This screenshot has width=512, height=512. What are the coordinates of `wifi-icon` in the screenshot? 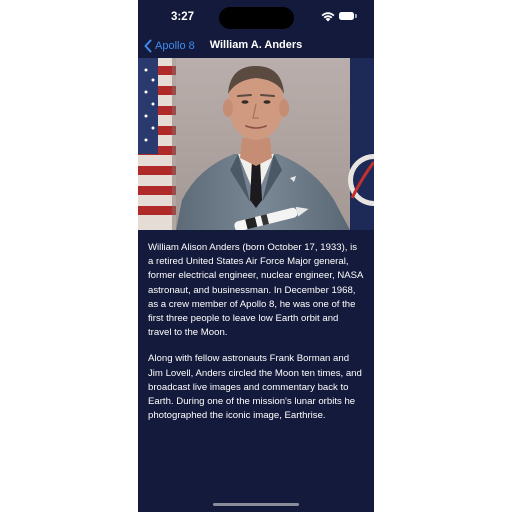 It's located at (328, 17).